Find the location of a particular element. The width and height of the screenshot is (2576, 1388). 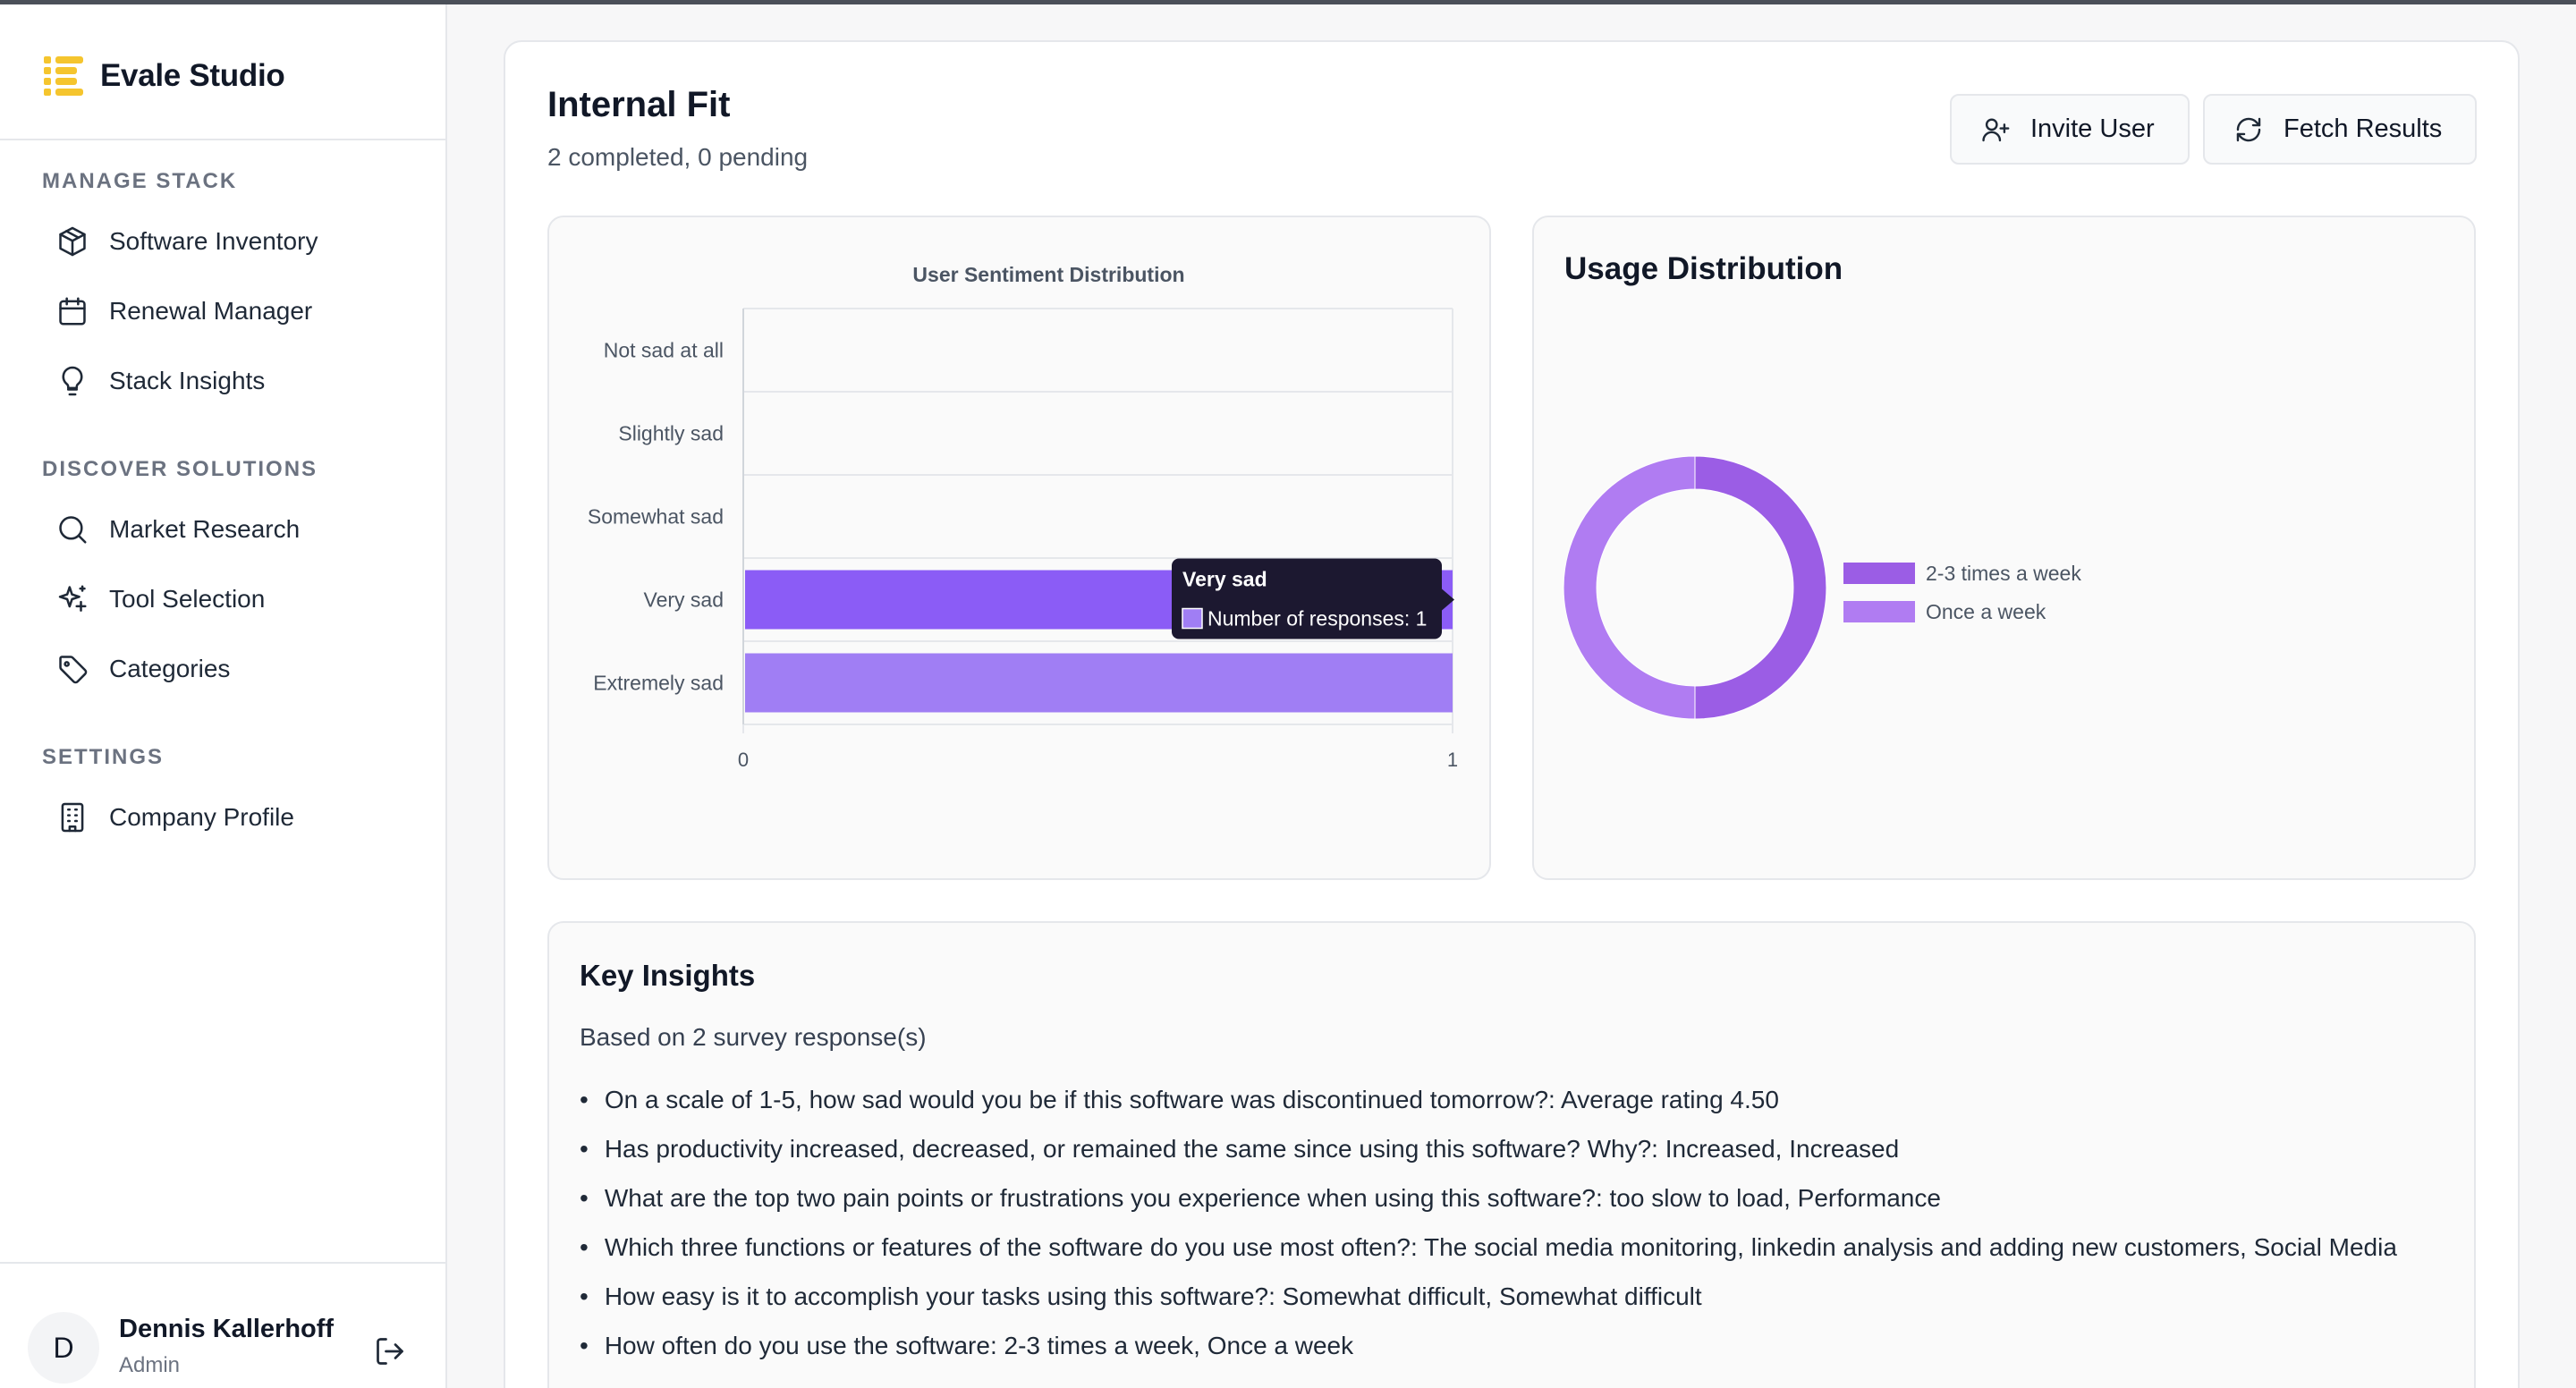

y-tick-label: Somewhat sad is located at coordinates (656, 517).